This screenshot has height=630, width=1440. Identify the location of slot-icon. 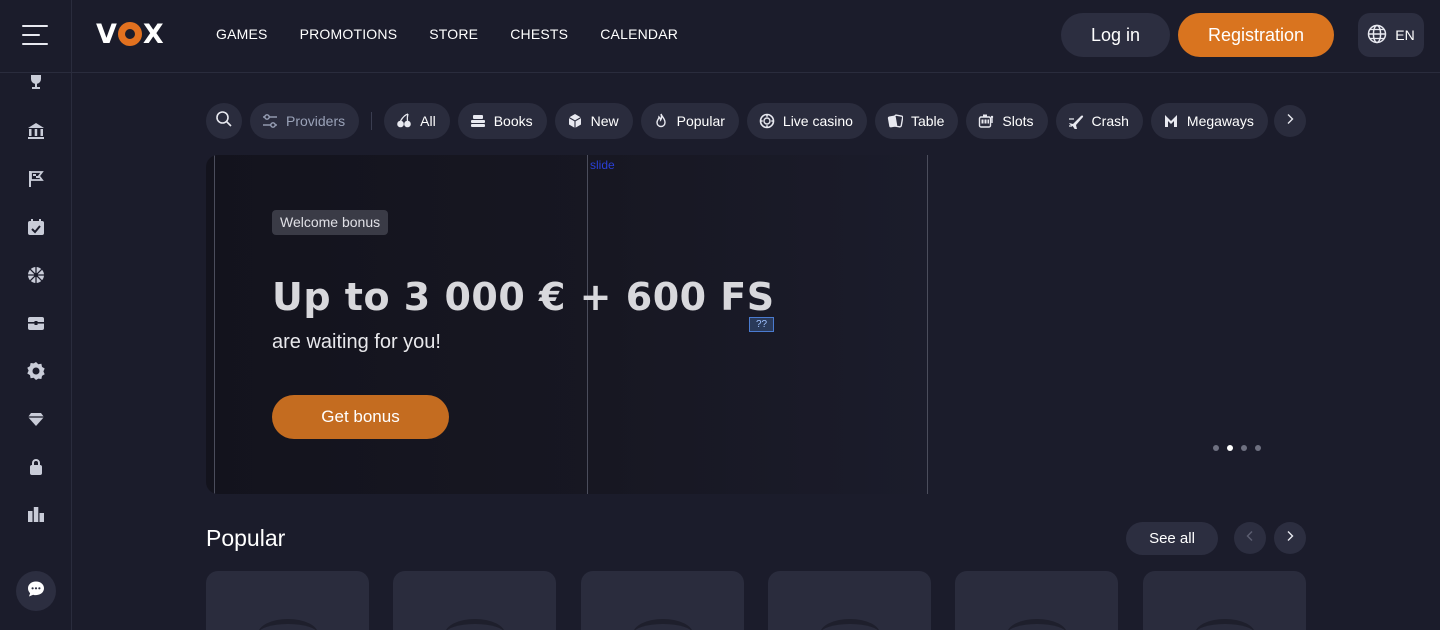
(986, 121).